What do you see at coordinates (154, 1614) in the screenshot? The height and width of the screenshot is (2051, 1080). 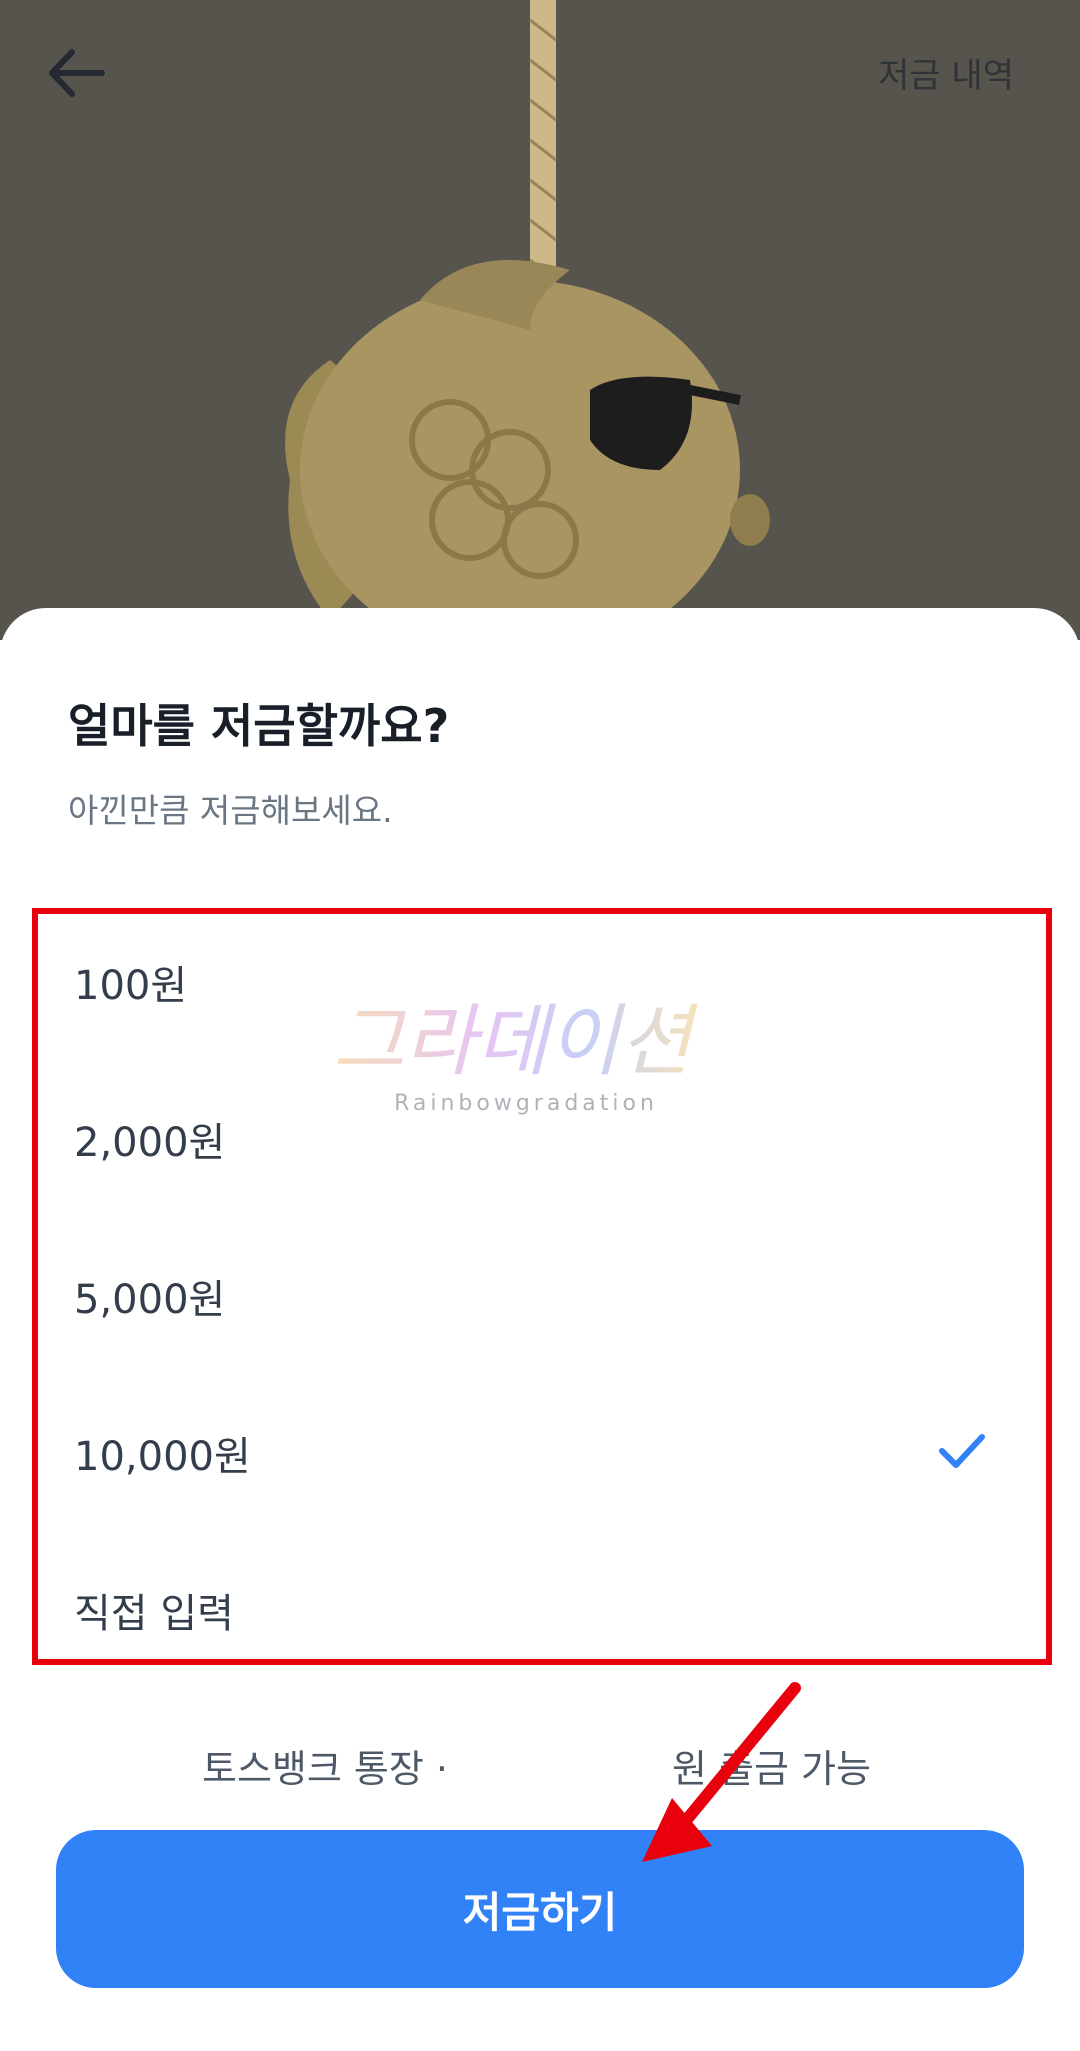 I see `amount-option-label: 직접 입력` at bounding box center [154, 1614].